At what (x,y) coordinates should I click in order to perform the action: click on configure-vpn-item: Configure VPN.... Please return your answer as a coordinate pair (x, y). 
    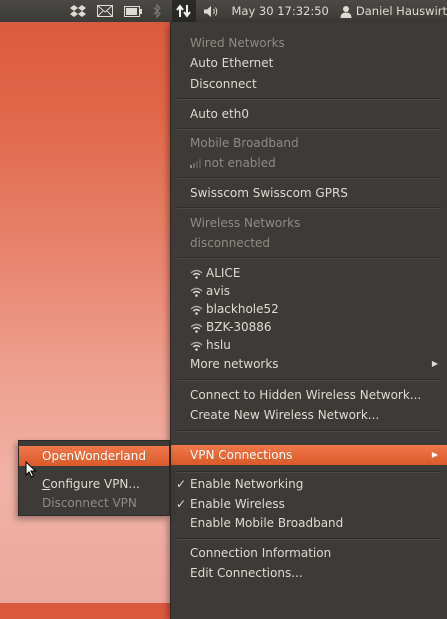
    Looking at the image, I should click on (94, 484).